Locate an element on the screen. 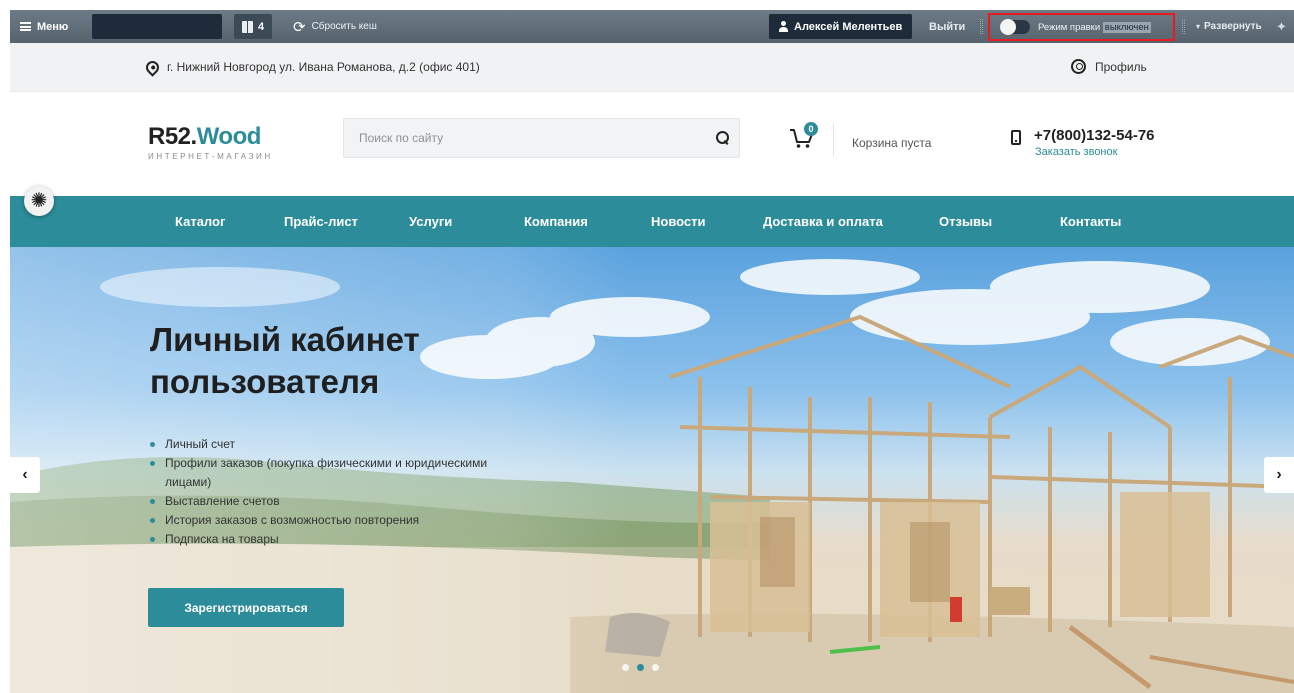 This screenshot has height=693, width=1294. logo-brand-accent: Wood is located at coordinates (229, 136).